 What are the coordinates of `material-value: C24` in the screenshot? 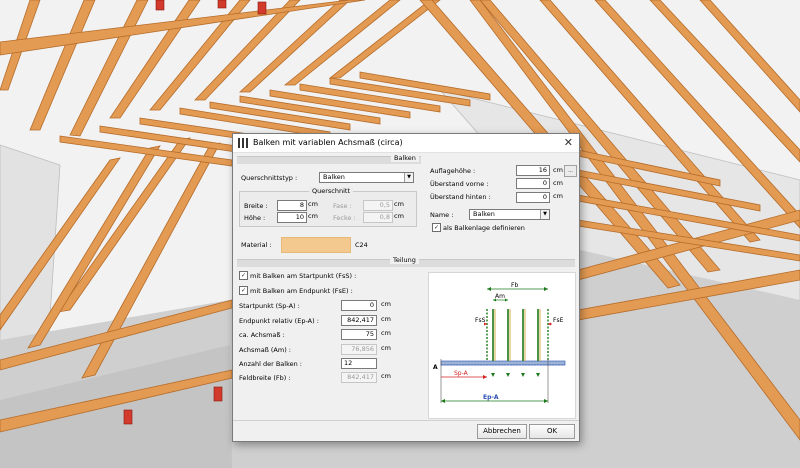 It's located at (361, 245).